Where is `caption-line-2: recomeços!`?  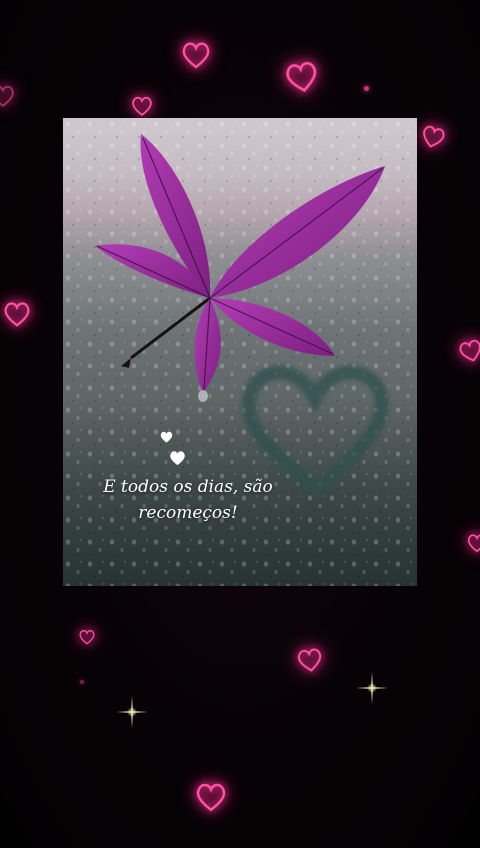
caption-line-2: recomeços! is located at coordinates (188, 513).